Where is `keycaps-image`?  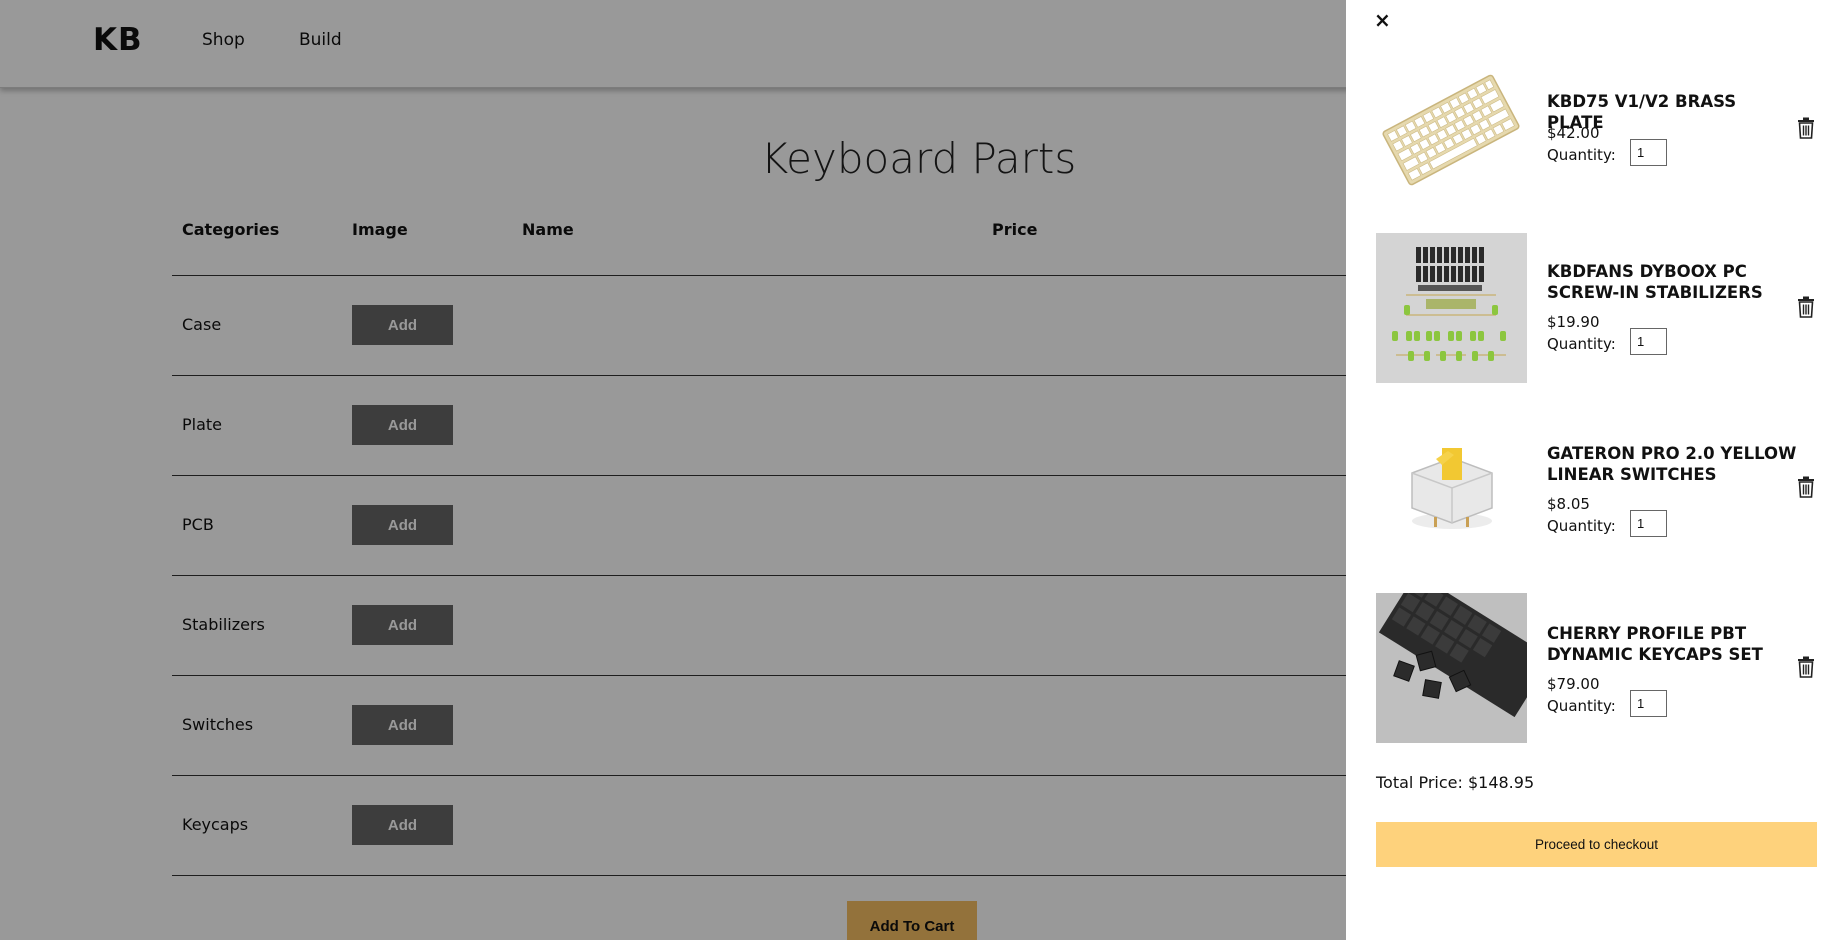
keycaps-image is located at coordinates (1451, 668).